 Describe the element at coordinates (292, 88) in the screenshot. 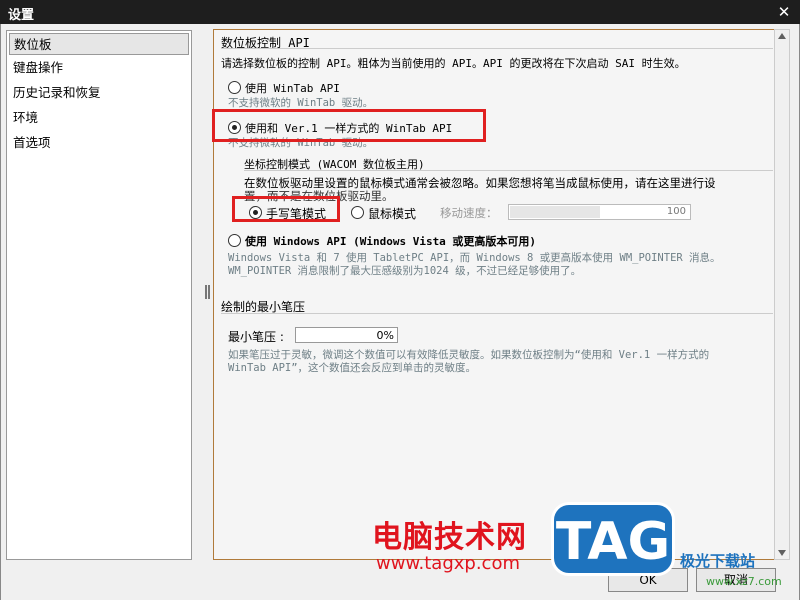

I see `label-wintab: 使用 WinTab API` at that location.